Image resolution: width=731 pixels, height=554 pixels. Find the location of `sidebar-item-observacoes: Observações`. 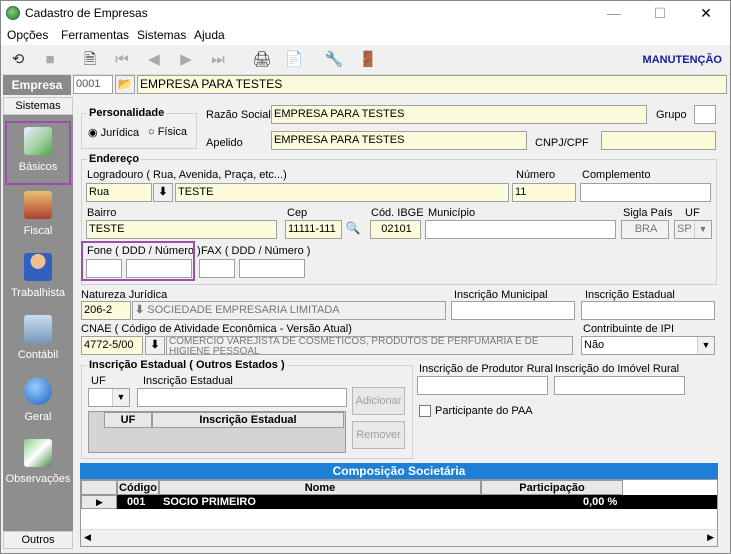

sidebar-item-observacoes: Observações is located at coordinates (38, 463).